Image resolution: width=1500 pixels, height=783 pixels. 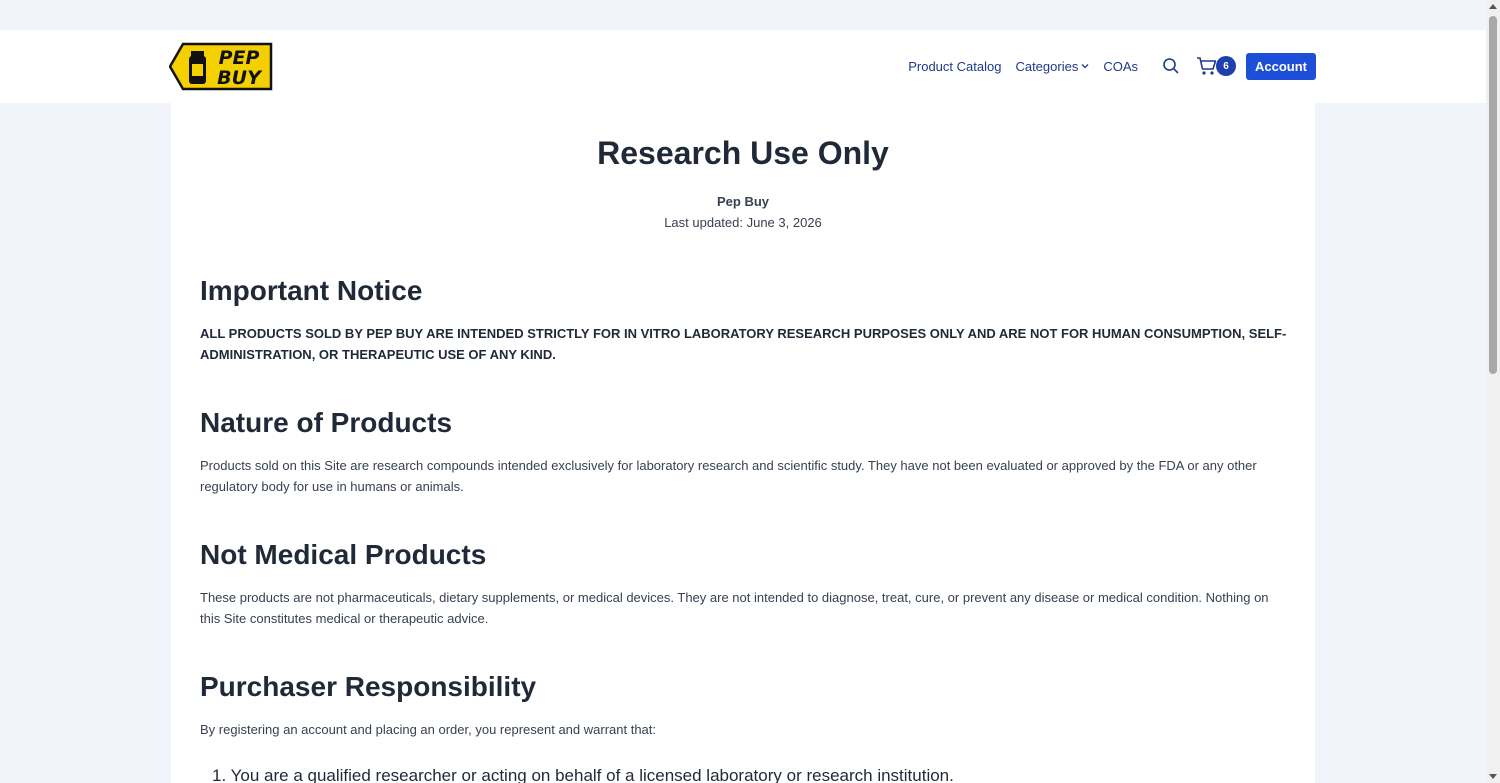 What do you see at coordinates (219, 774) in the screenshot?
I see `list-item-marker: 1.` at bounding box center [219, 774].